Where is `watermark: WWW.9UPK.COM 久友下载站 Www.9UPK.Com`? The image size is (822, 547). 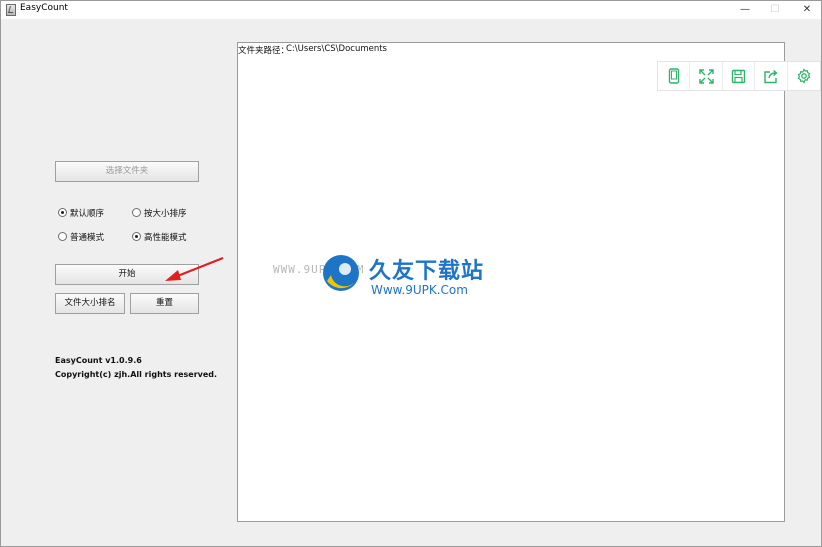
watermark: WWW.9UPK.COM 久友下载站 Www.9UPK.Com is located at coordinates (389, 276).